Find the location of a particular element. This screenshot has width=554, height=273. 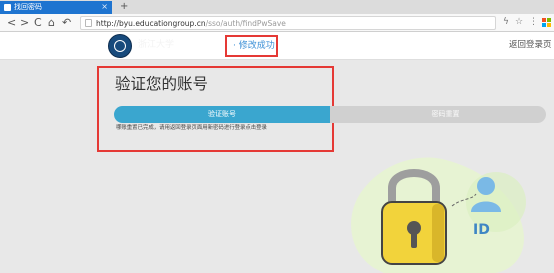

lock-body-shade is located at coordinates (438, 233).